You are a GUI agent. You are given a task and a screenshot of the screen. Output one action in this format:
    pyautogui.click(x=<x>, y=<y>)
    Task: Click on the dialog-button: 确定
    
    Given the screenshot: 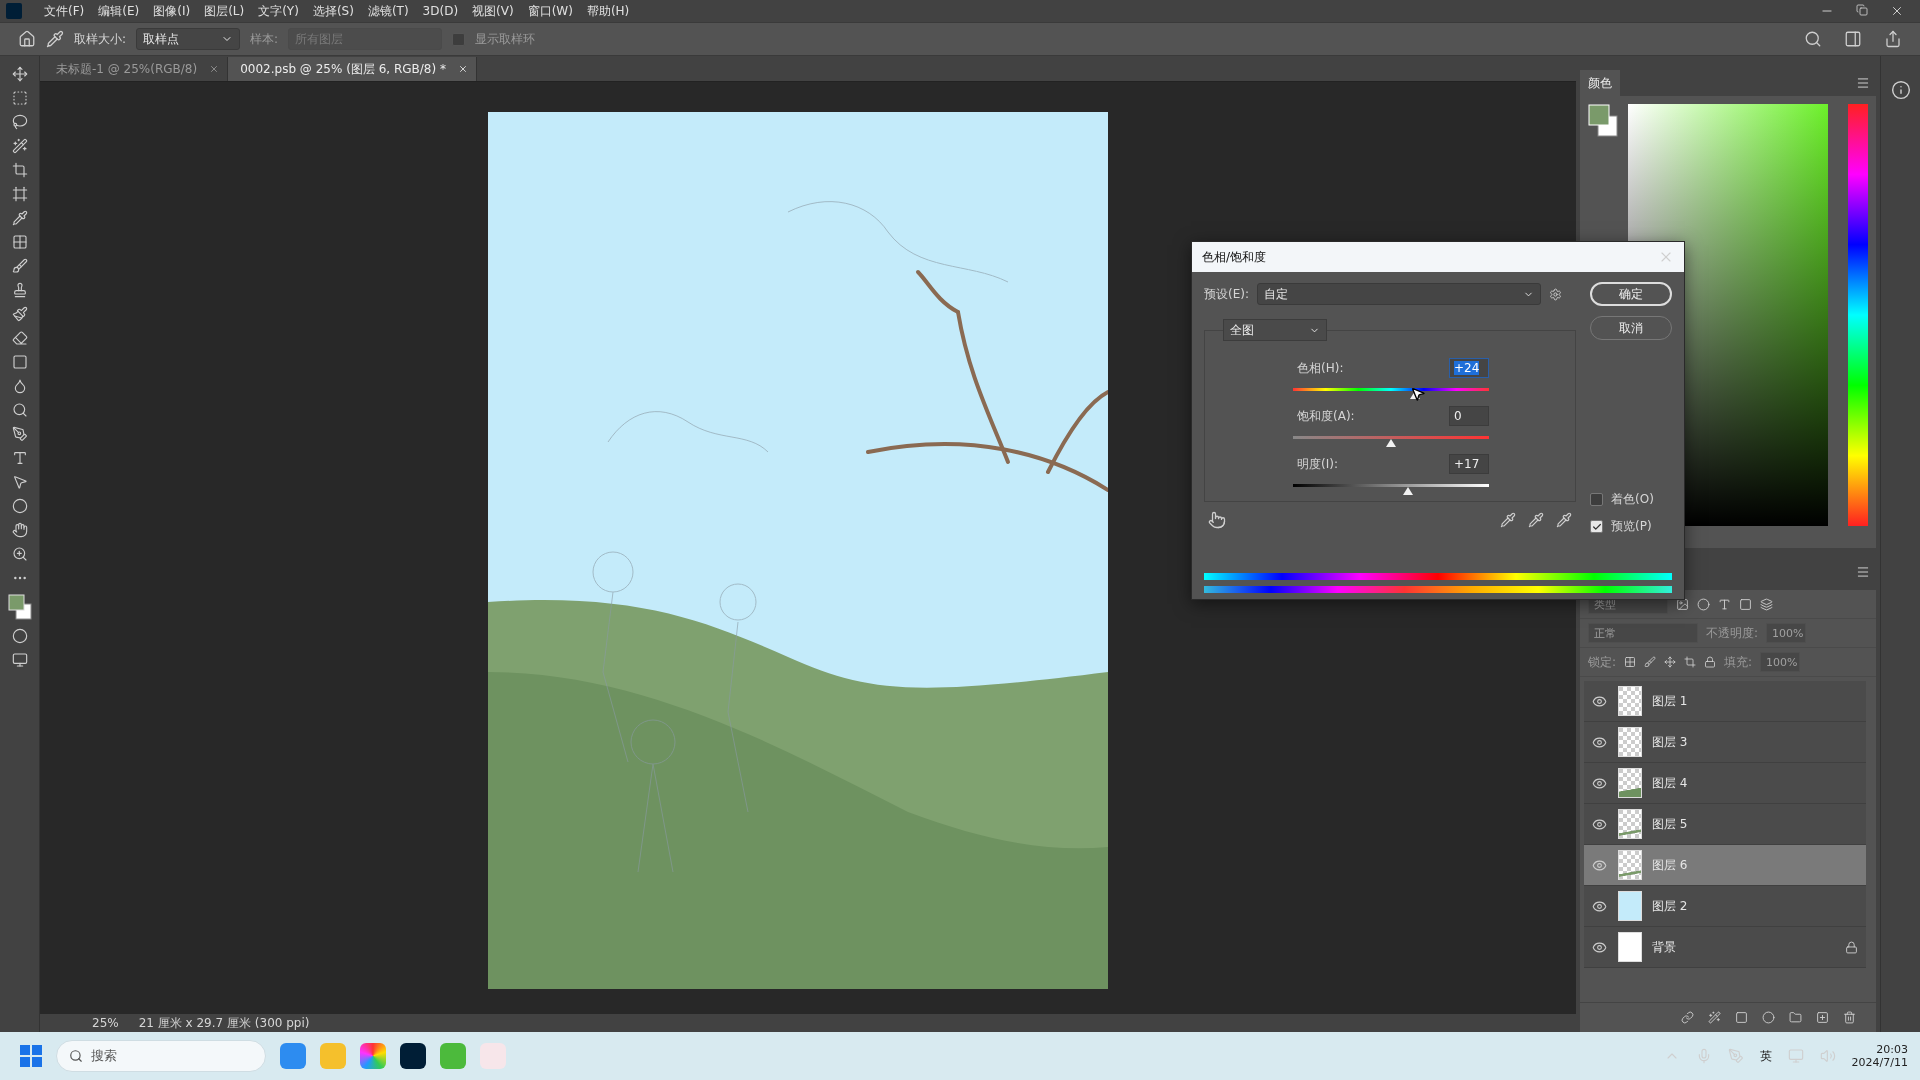 What is the action you would take?
    pyautogui.click(x=1631, y=294)
    